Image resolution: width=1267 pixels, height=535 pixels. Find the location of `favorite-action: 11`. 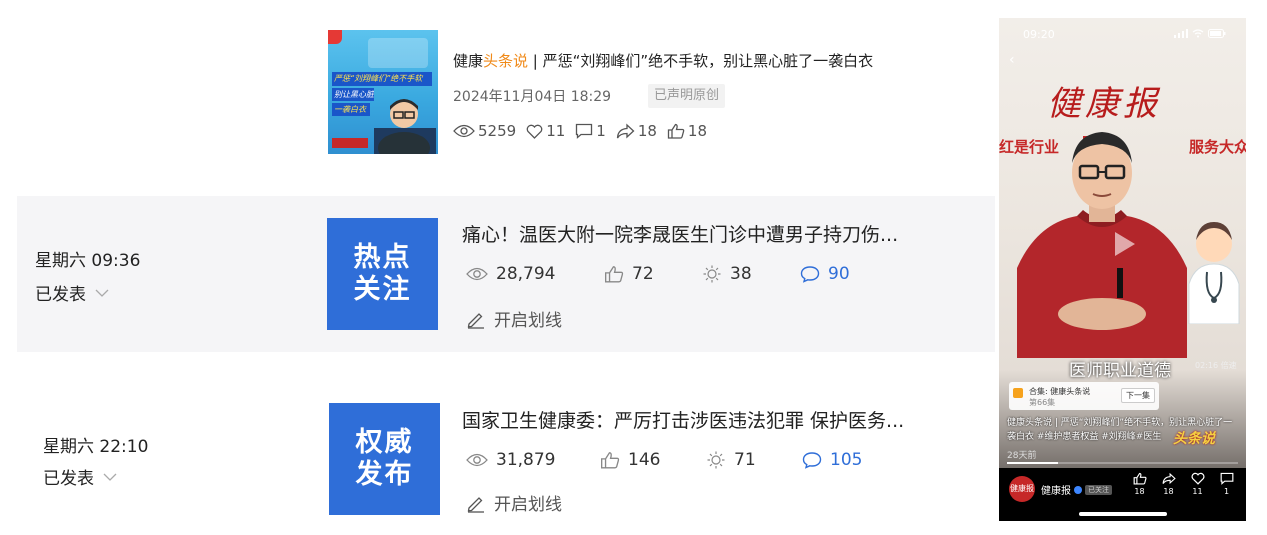

favorite-action: 11 is located at coordinates (1197, 484).